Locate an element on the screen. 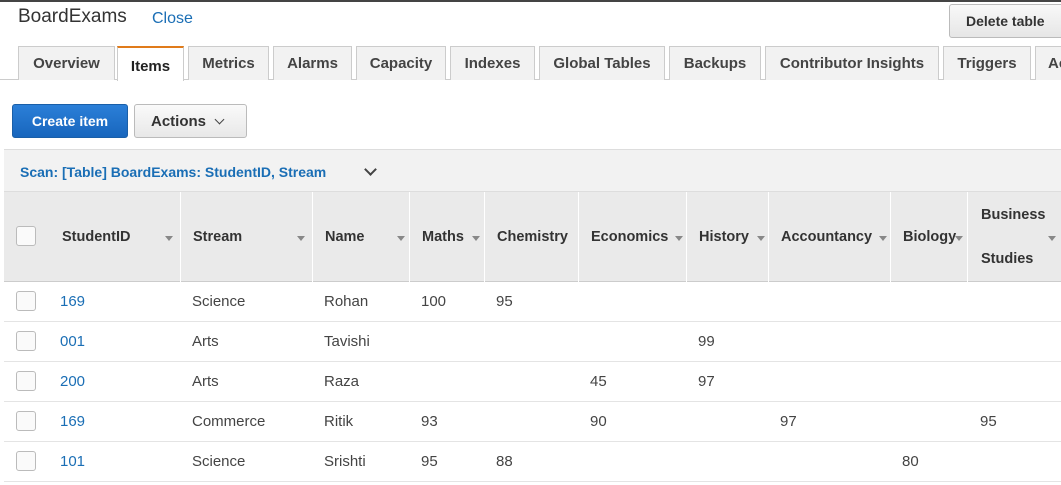 This screenshot has height=485, width=1061. column-label: Chemistry is located at coordinates (532, 237).